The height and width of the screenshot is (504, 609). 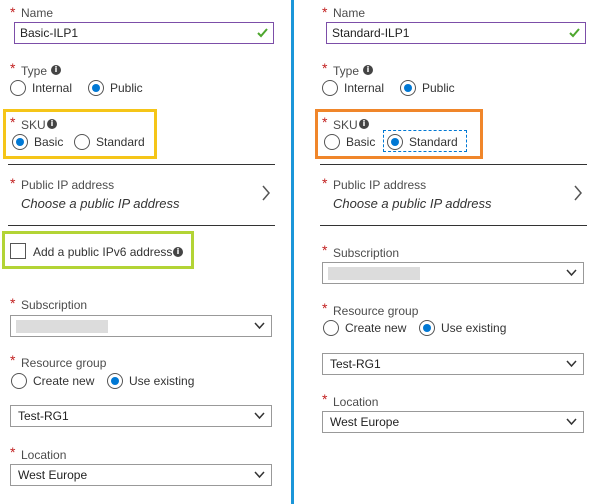 What do you see at coordinates (456, 33) in the screenshot?
I see `name-input: Standard-ILP1` at bounding box center [456, 33].